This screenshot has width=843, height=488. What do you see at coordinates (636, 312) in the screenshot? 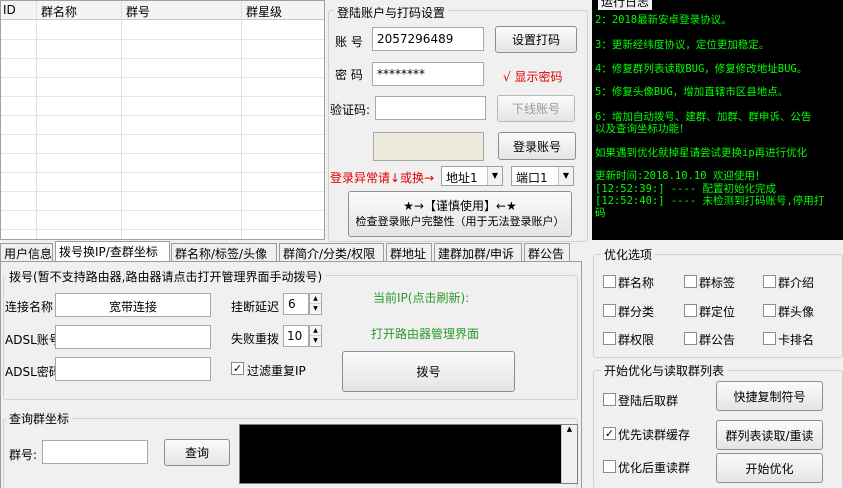
I see `option-label: 群分类` at bounding box center [636, 312].